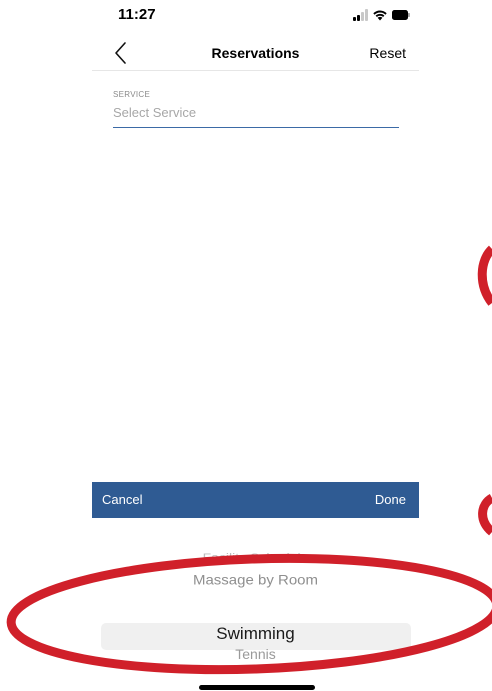 The image size is (492, 691). Describe the element at coordinates (255, 53) in the screenshot. I see `navigation-bar: Reservations Reset` at that location.